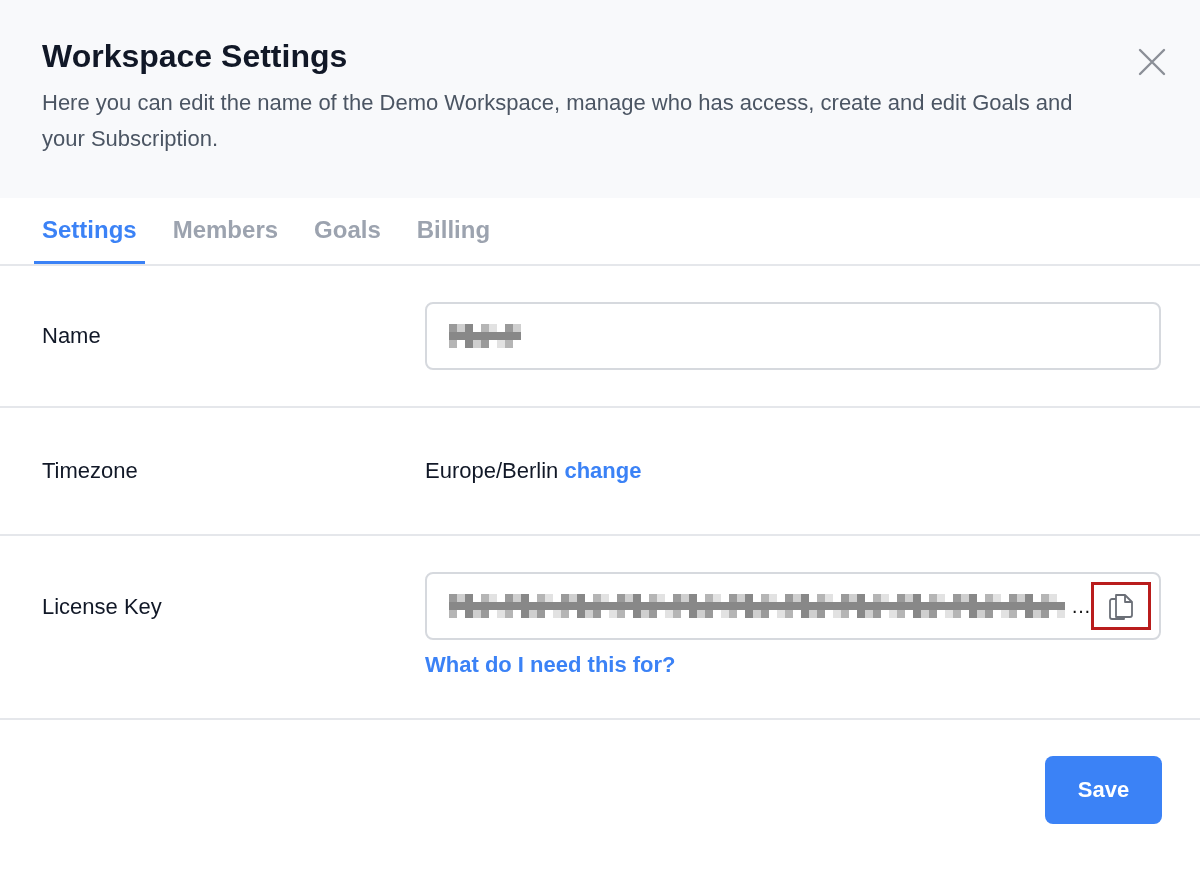  What do you see at coordinates (90, 471) in the screenshot?
I see `field-label: Timezone` at bounding box center [90, 471].